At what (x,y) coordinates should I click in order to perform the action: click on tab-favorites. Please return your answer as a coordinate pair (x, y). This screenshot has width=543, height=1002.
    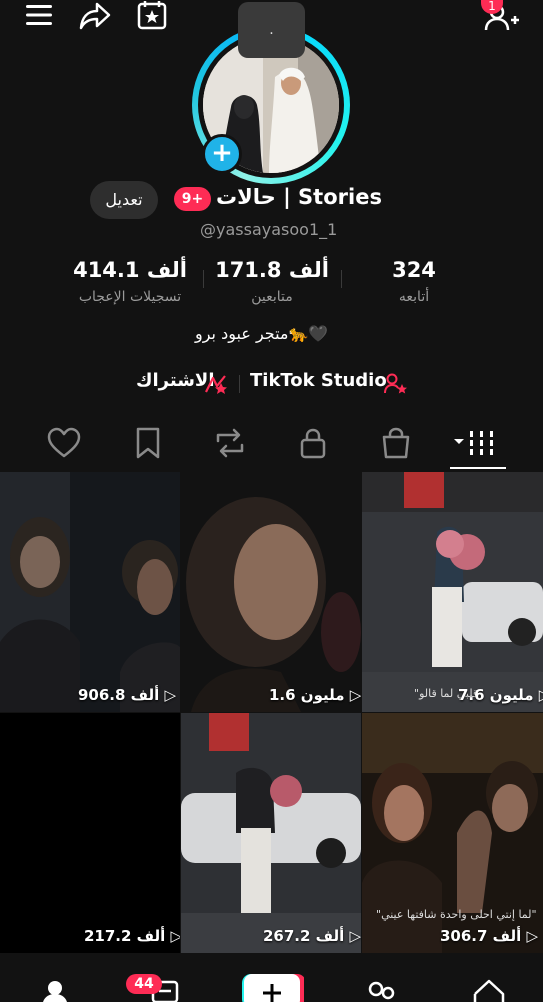
    Looking at the image, I should click on (148, 443).